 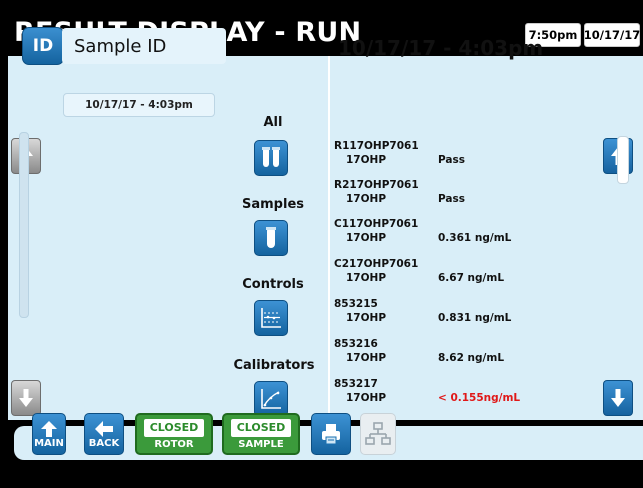 I want to click on results-scroll-down-button, so click(x=618, y=398).